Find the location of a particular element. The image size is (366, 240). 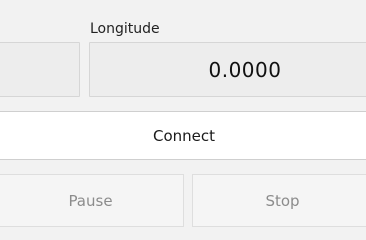

stop-button: Stop is located at coordinates (279, 200).